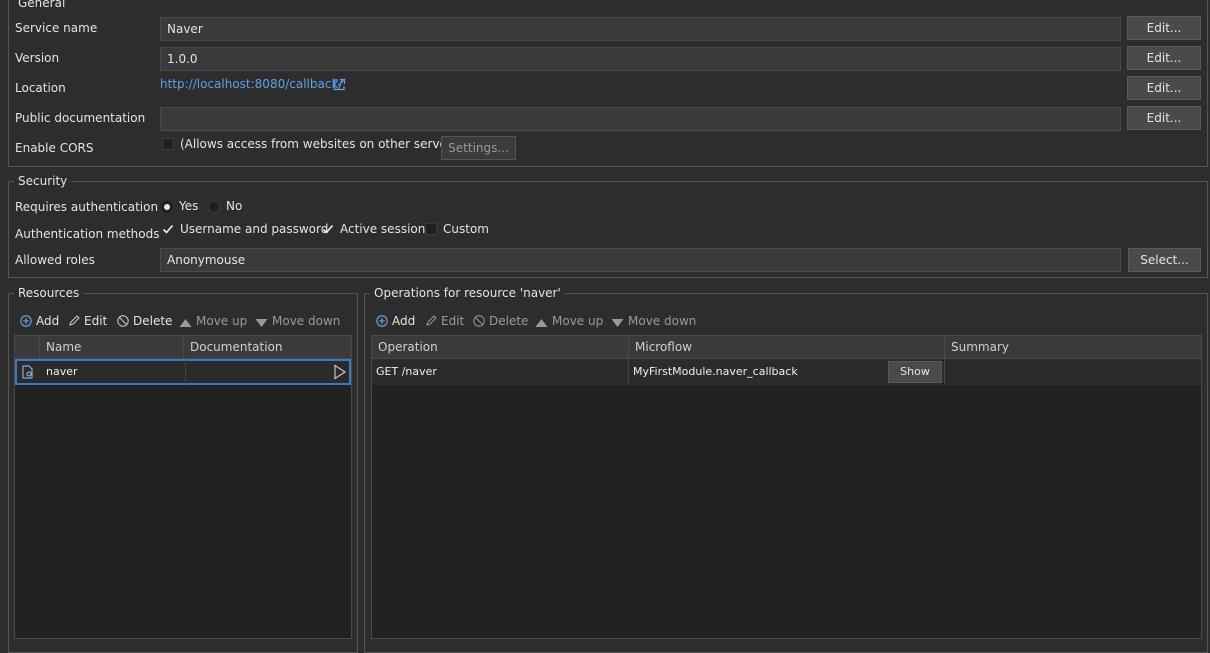 The height and width of the screenshot is (653, 1210). I want to click on custom-label: Custom, so click(466, 229).